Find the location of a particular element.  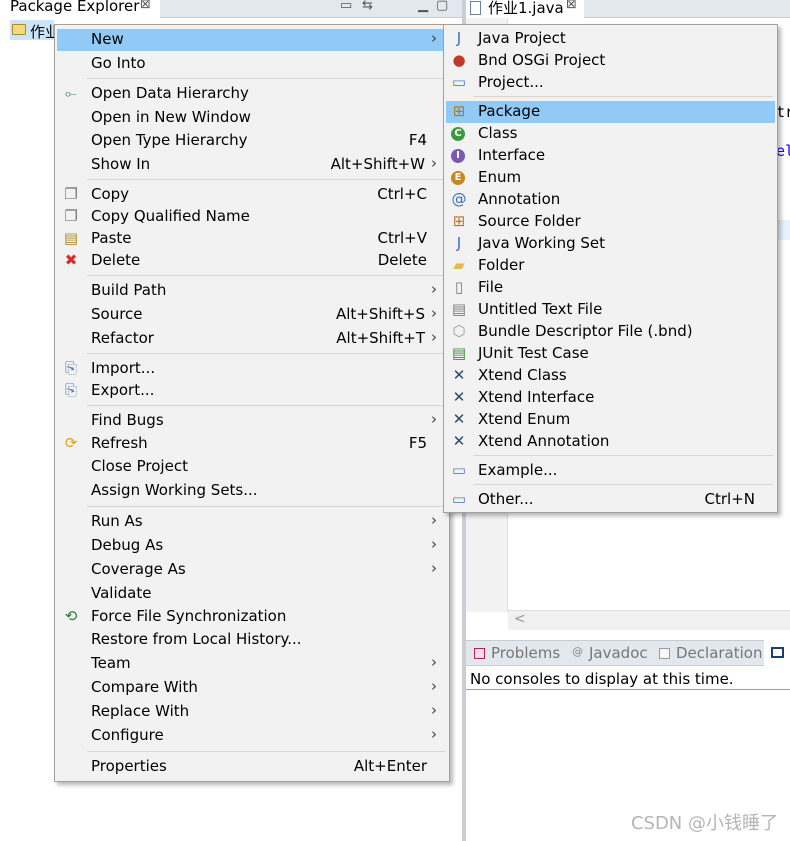

menu-item-properties: Properties Alt+Enter is located at coordinates (252, 767).